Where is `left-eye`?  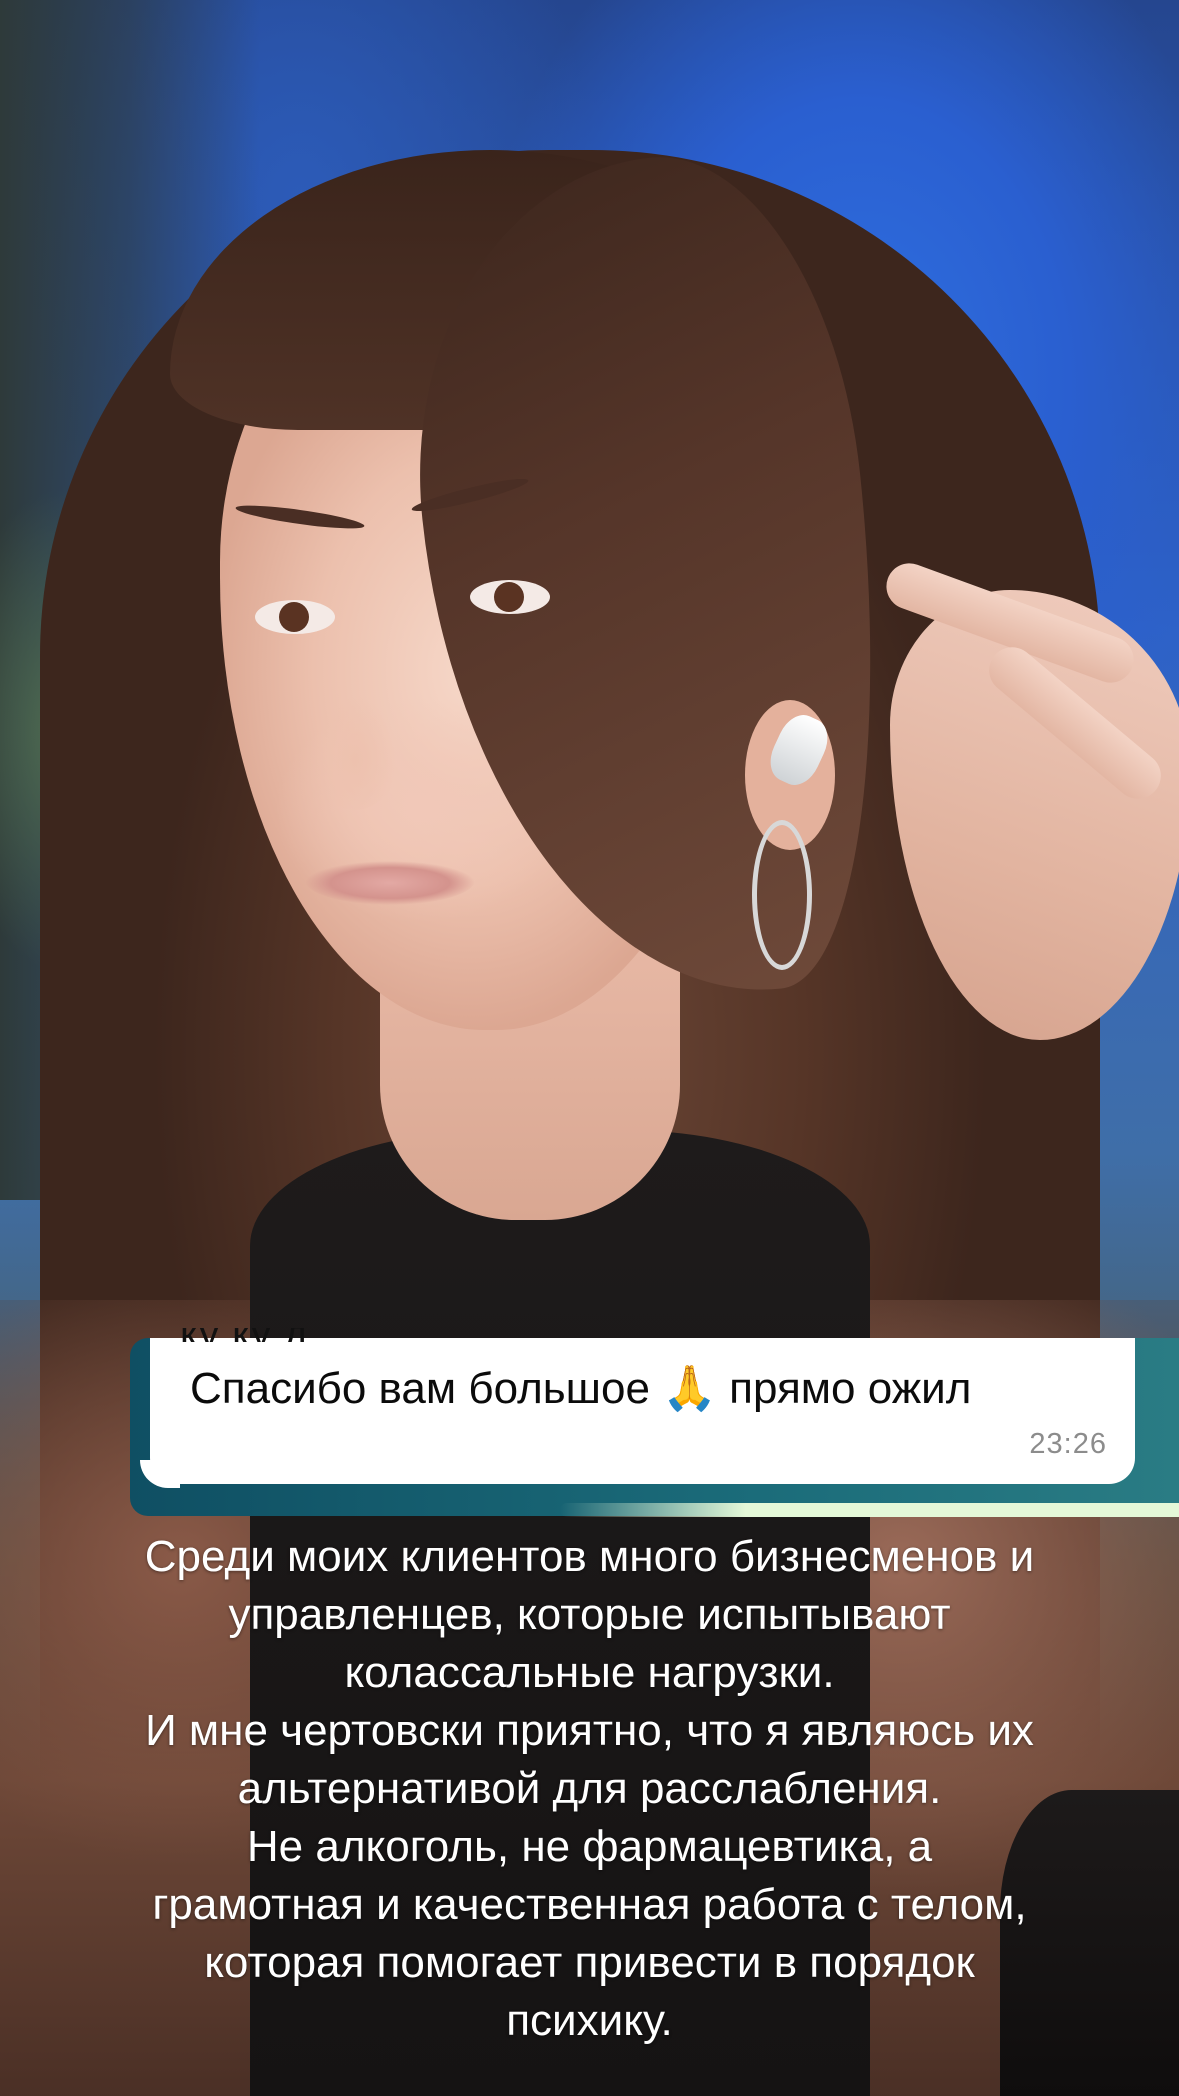 left-eye is located at coordinates (295, 617).